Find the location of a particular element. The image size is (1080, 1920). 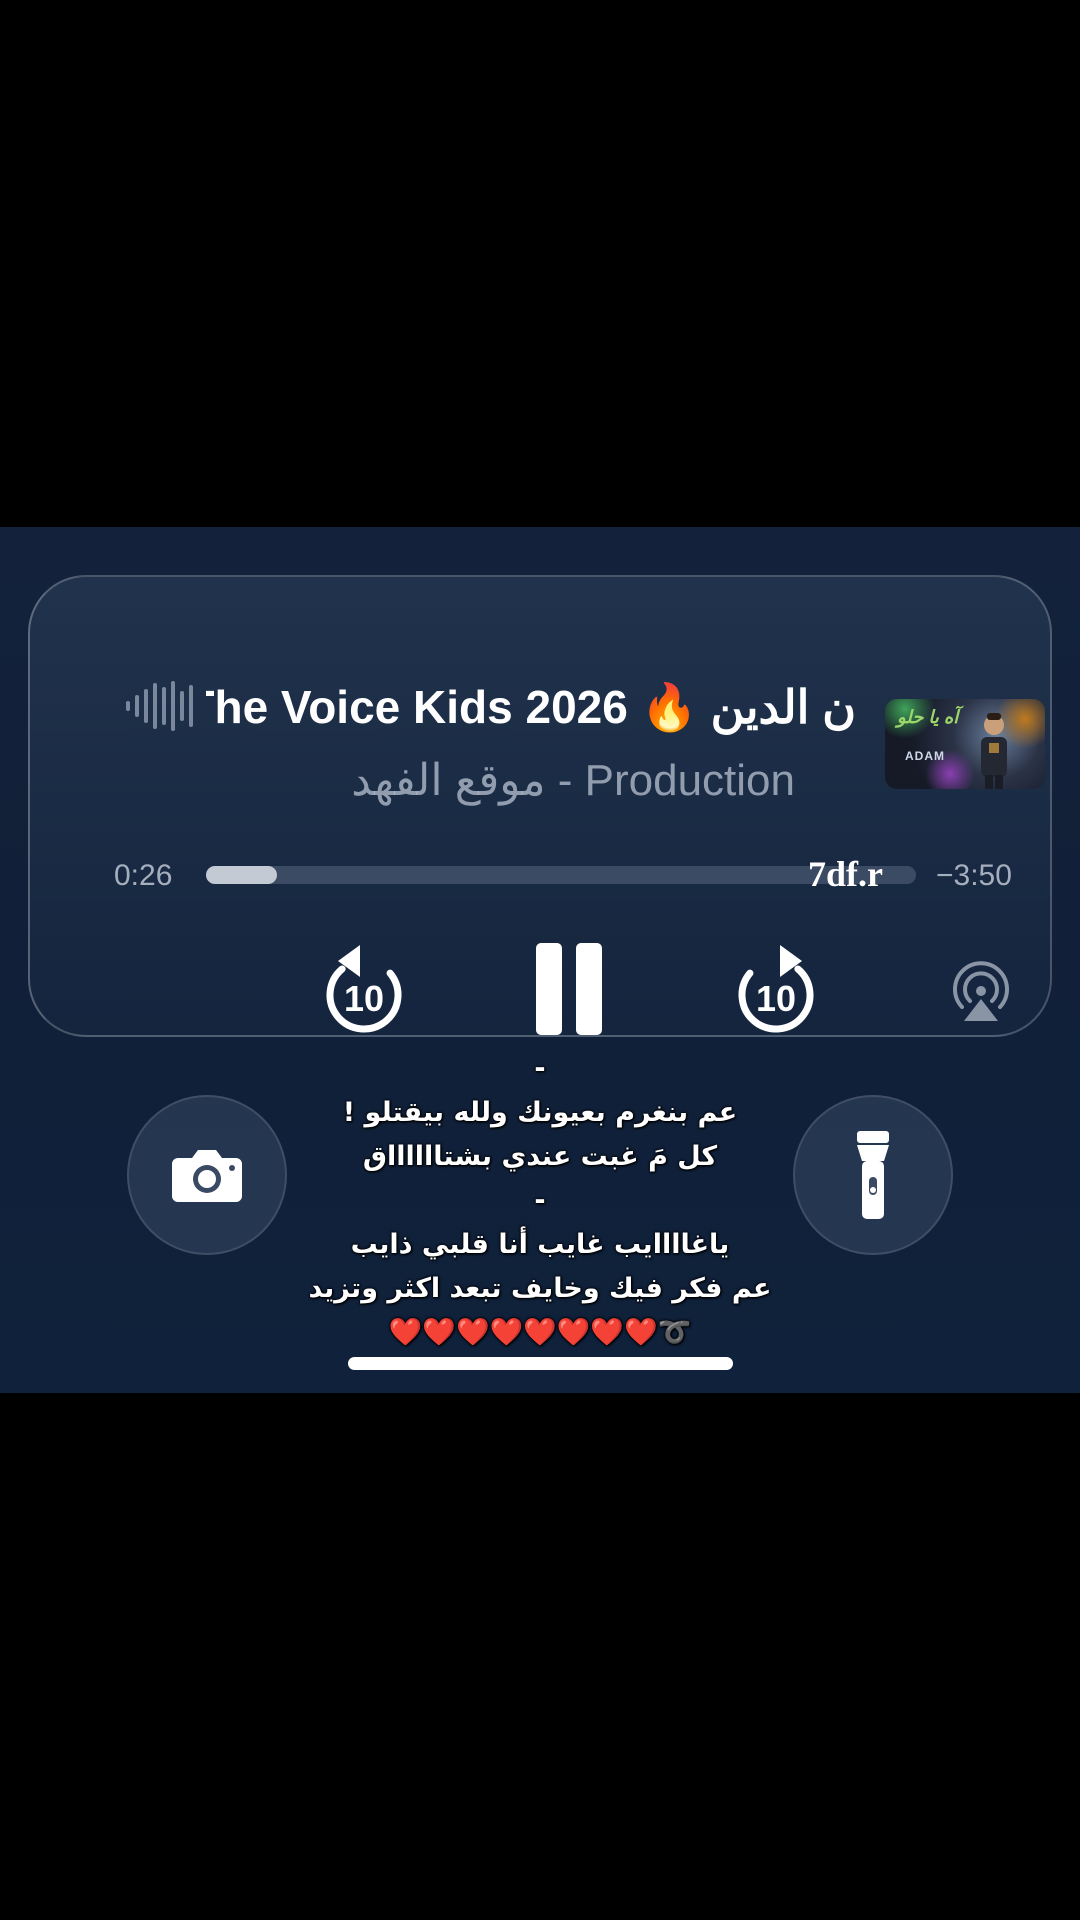

album-artwork: آه يا حلو ADAM is located at coordinates (965, 744).